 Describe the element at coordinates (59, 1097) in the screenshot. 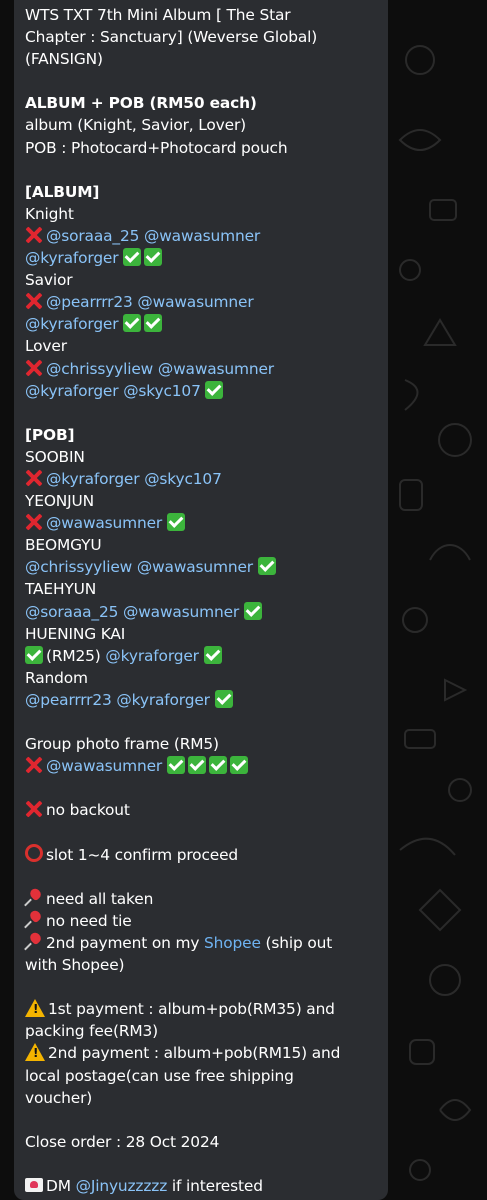

I see `second-payment-cont: voucher)` at that location.